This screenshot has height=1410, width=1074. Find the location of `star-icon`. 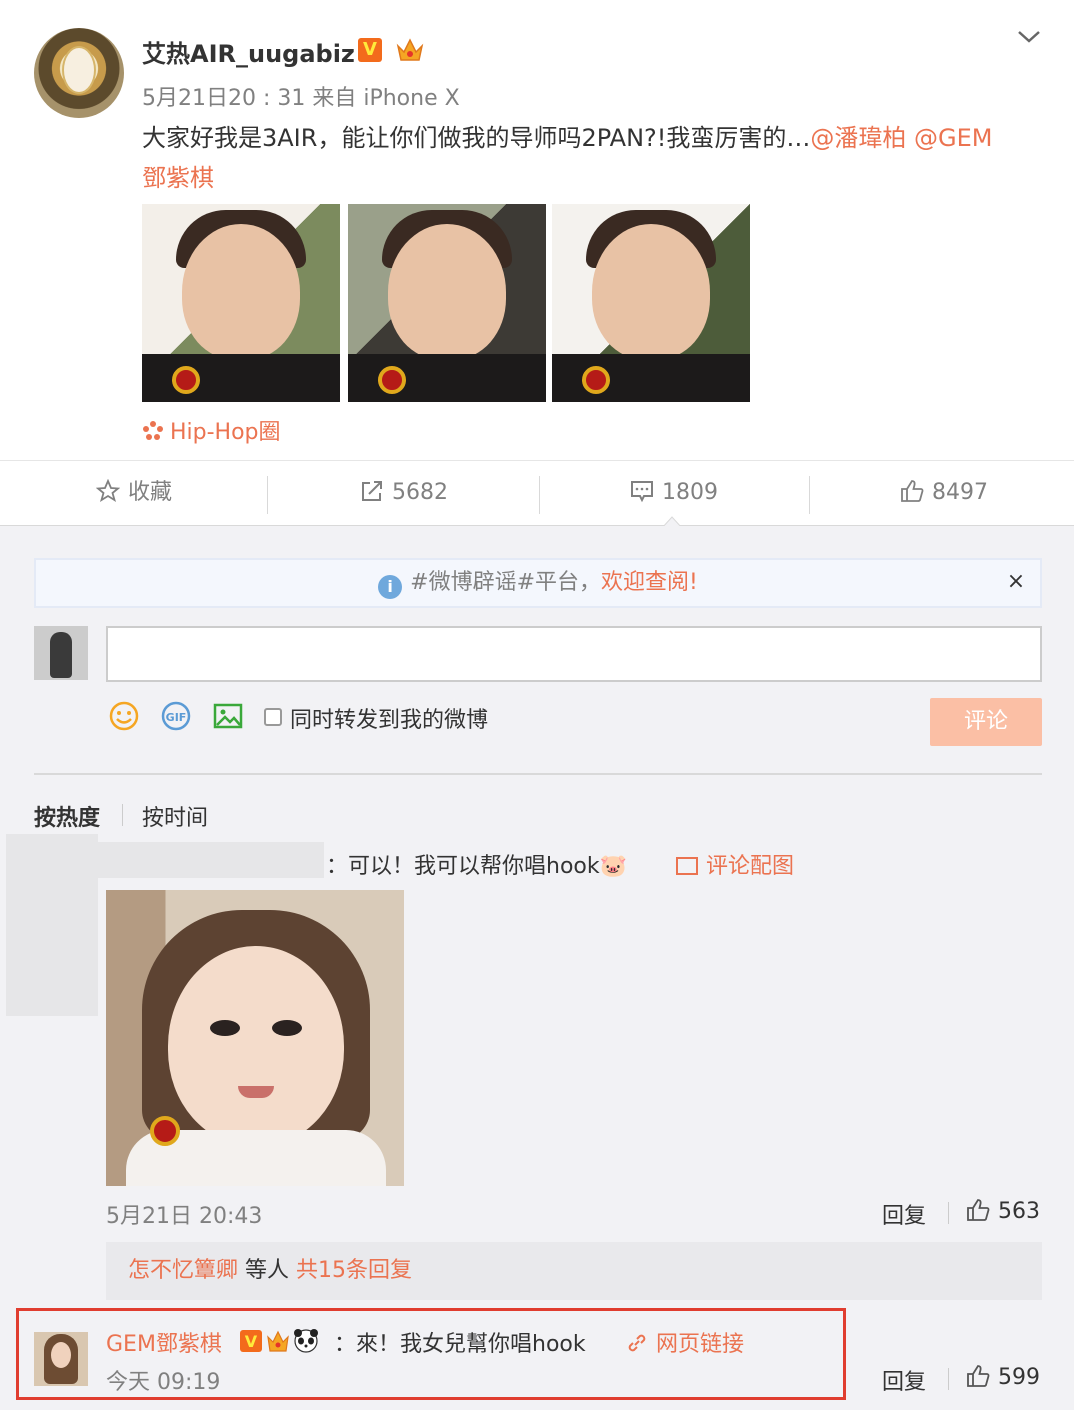

star-icon is located at coordinates (107, 490).